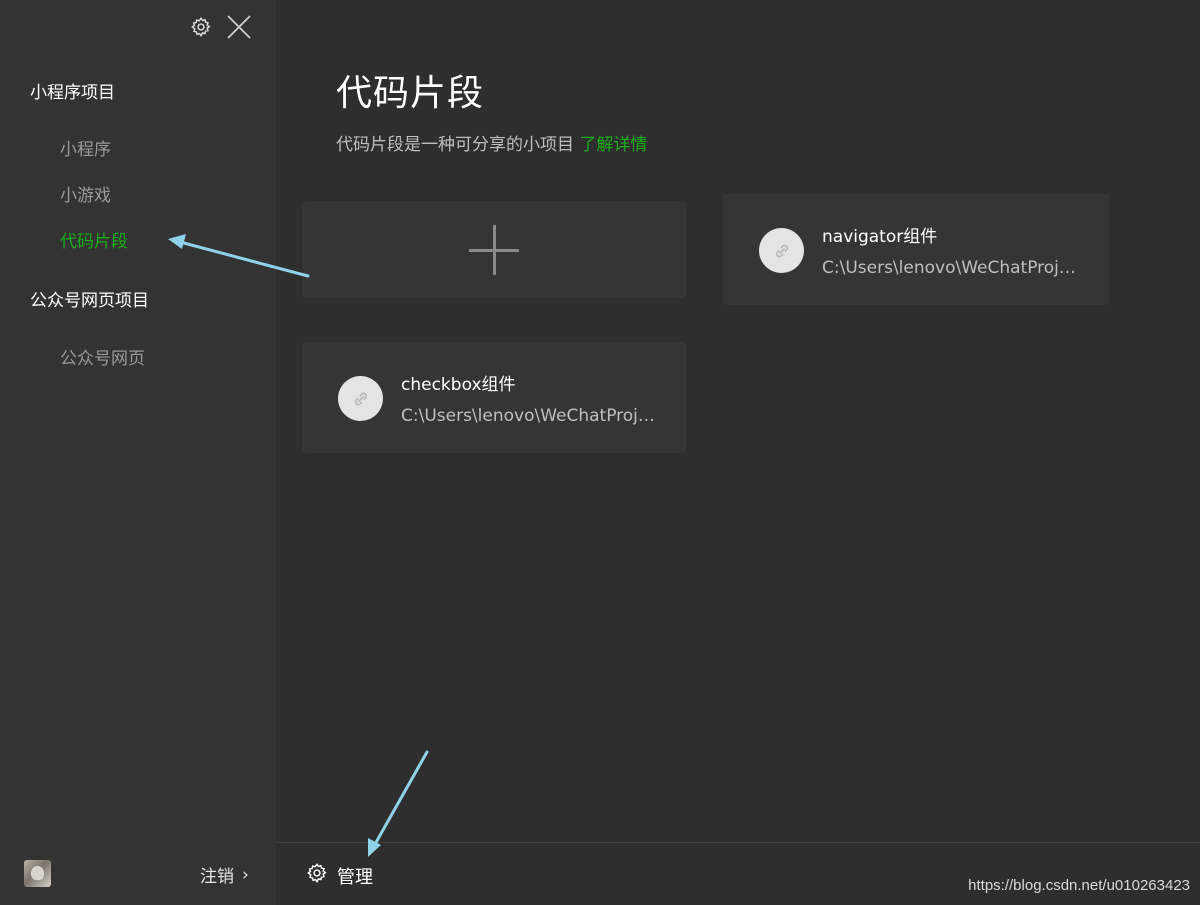 The image size is (1200, 905). I want to click on new-snippet-button, so click(494, 249).